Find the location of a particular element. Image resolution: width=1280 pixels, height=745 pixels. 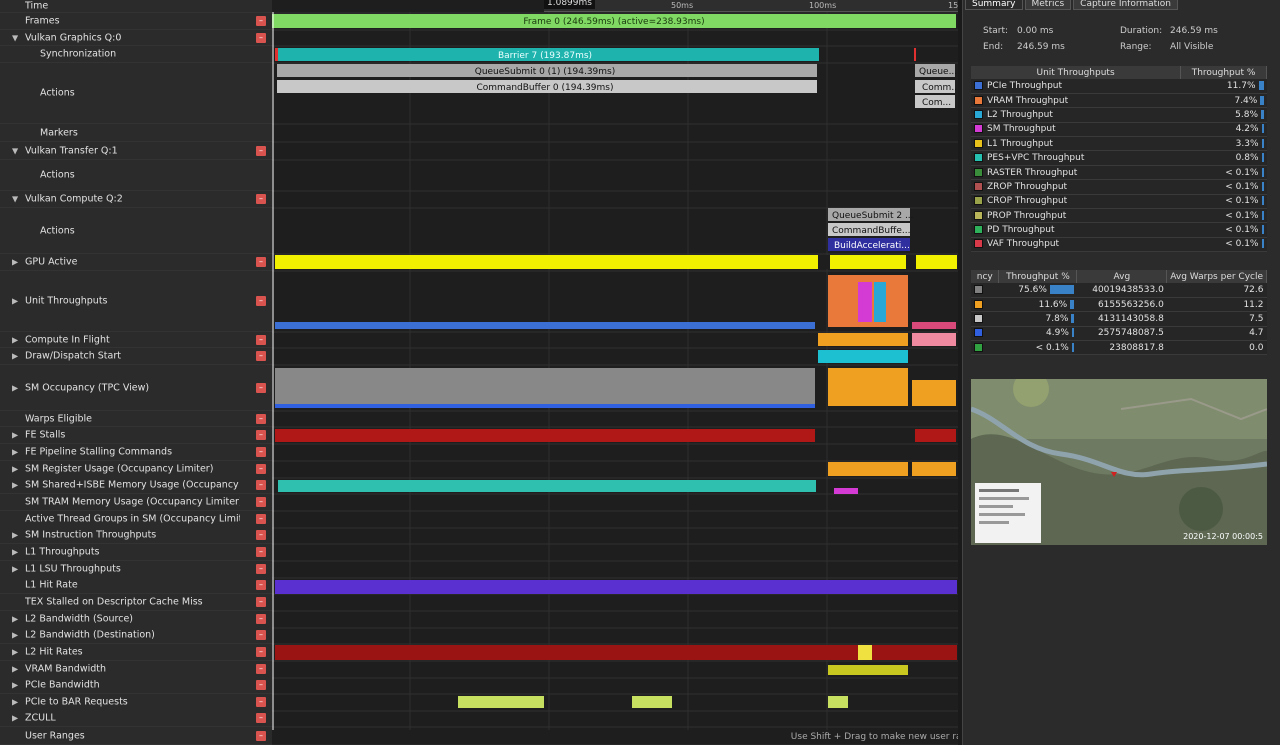

column-header: Unit Throughputs is located at coordinates (1076, 72).